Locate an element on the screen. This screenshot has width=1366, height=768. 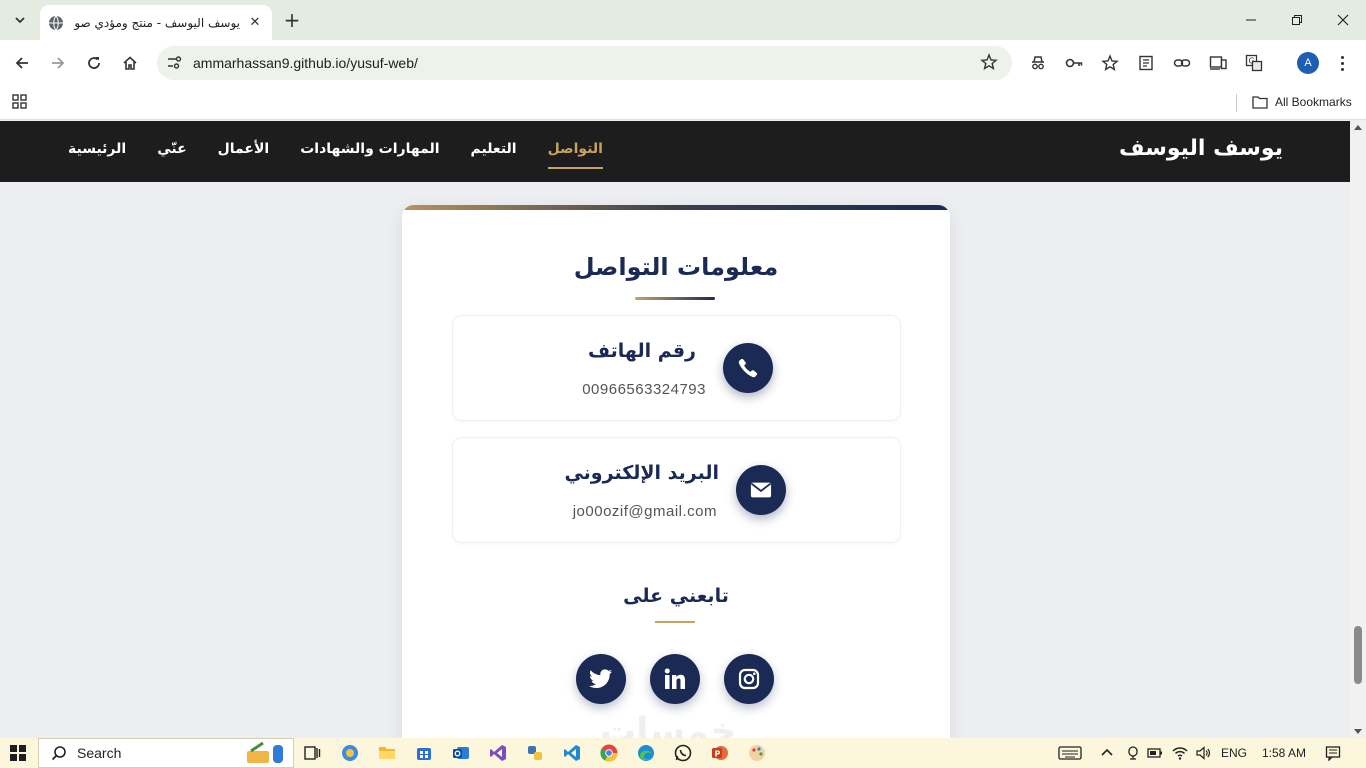
reading-list-button is located at coordinates (1146, 63).